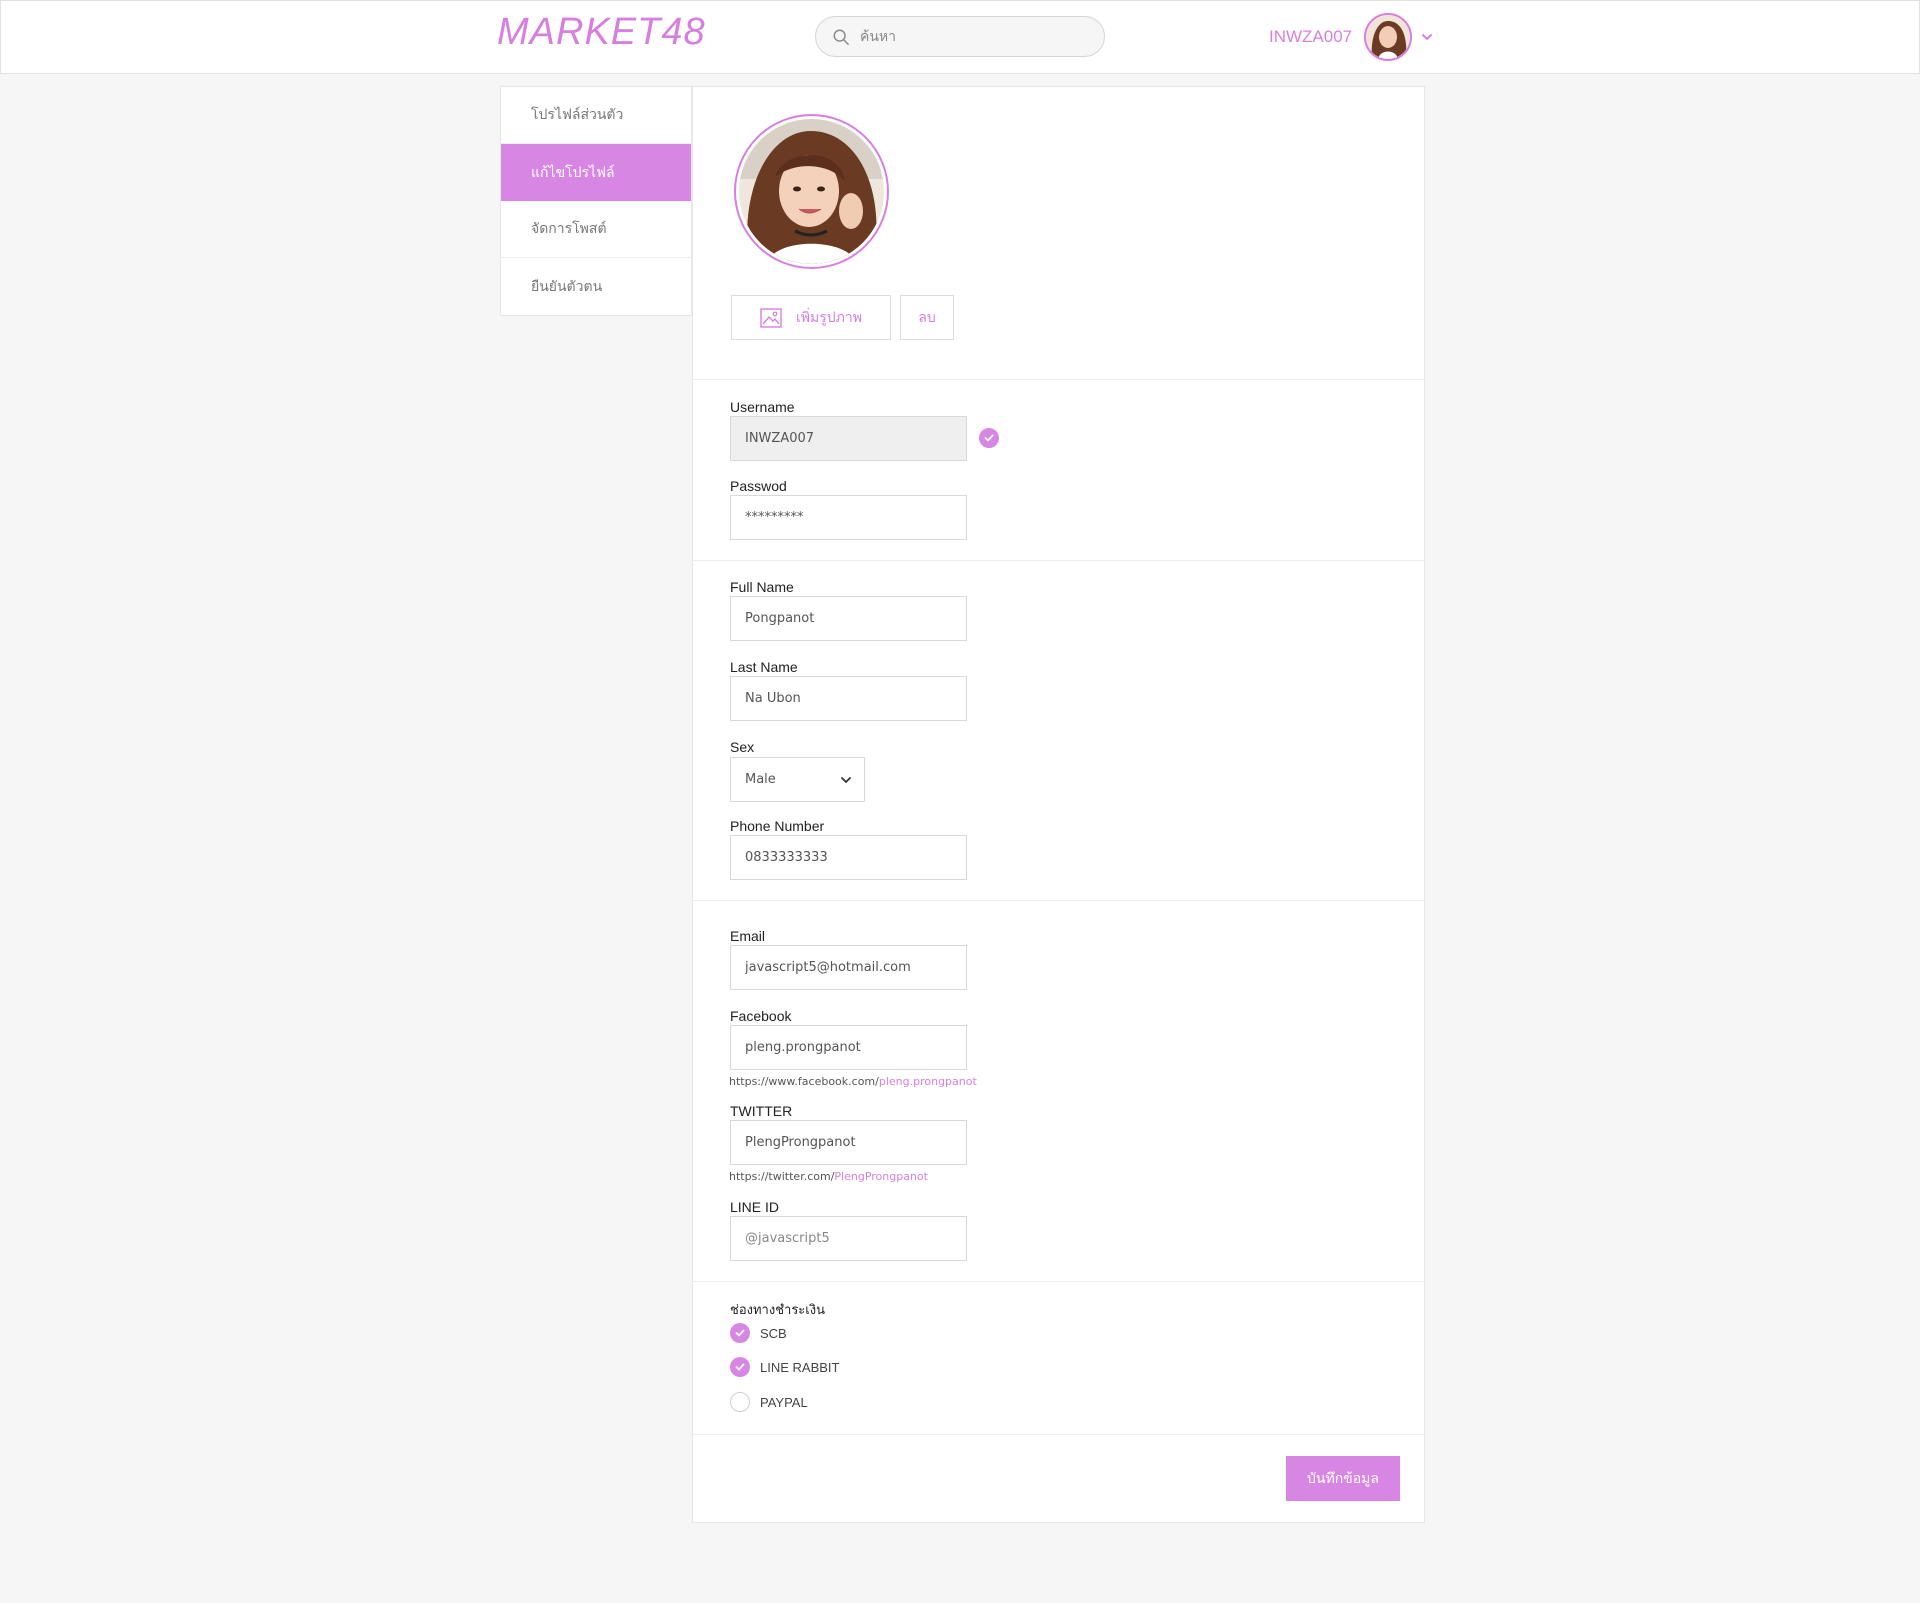 This screenshot has width=1920, height=1603. What do you see at coordinates (569, 229) in the screenshot?
I see `sidebar-item-label: จัดการโพสต์` at bounding box center [569, 229].